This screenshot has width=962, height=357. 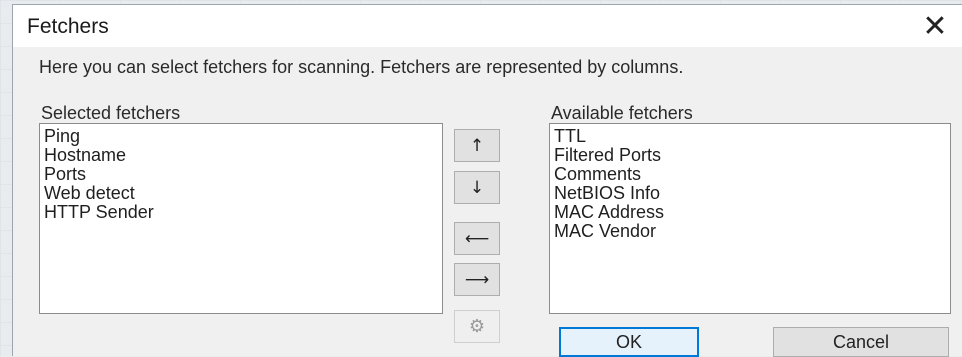 I want to click on ok-button: OK, so click(x=629, y=342).